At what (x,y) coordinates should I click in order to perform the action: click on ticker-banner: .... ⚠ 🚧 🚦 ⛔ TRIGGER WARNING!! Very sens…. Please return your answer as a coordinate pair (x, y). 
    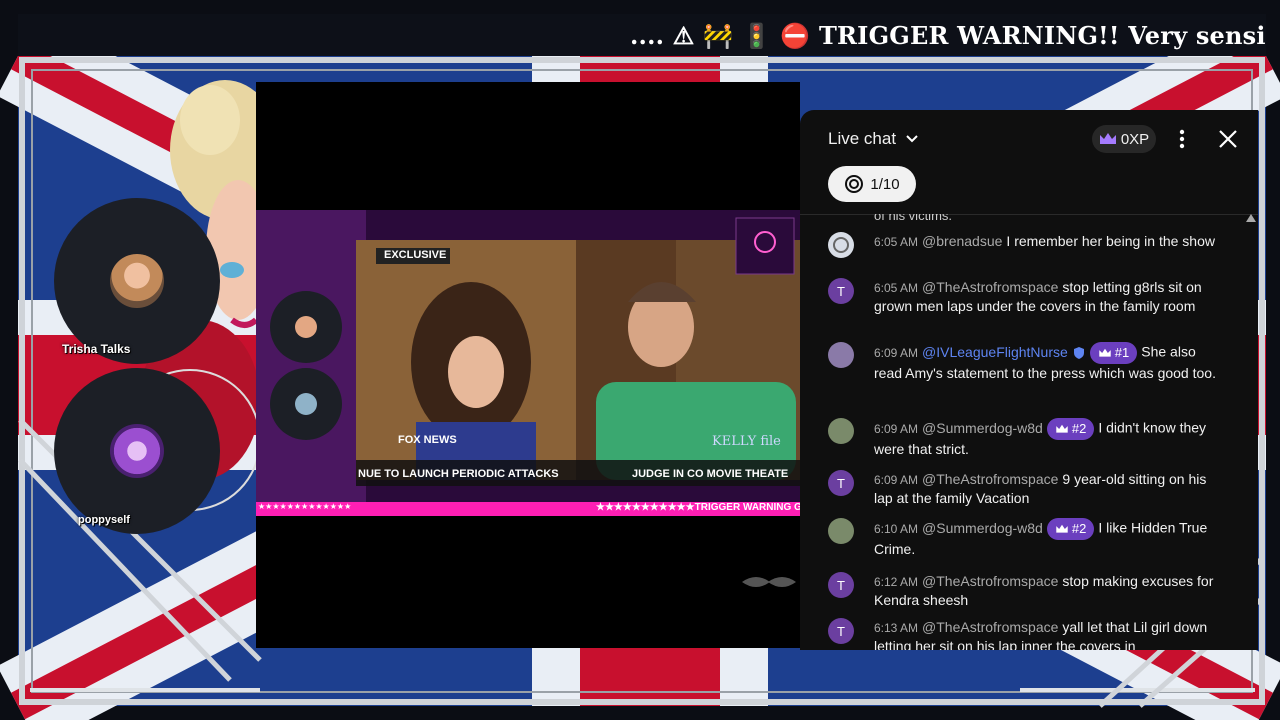
    Looking at the image, I should click on (642, 35).